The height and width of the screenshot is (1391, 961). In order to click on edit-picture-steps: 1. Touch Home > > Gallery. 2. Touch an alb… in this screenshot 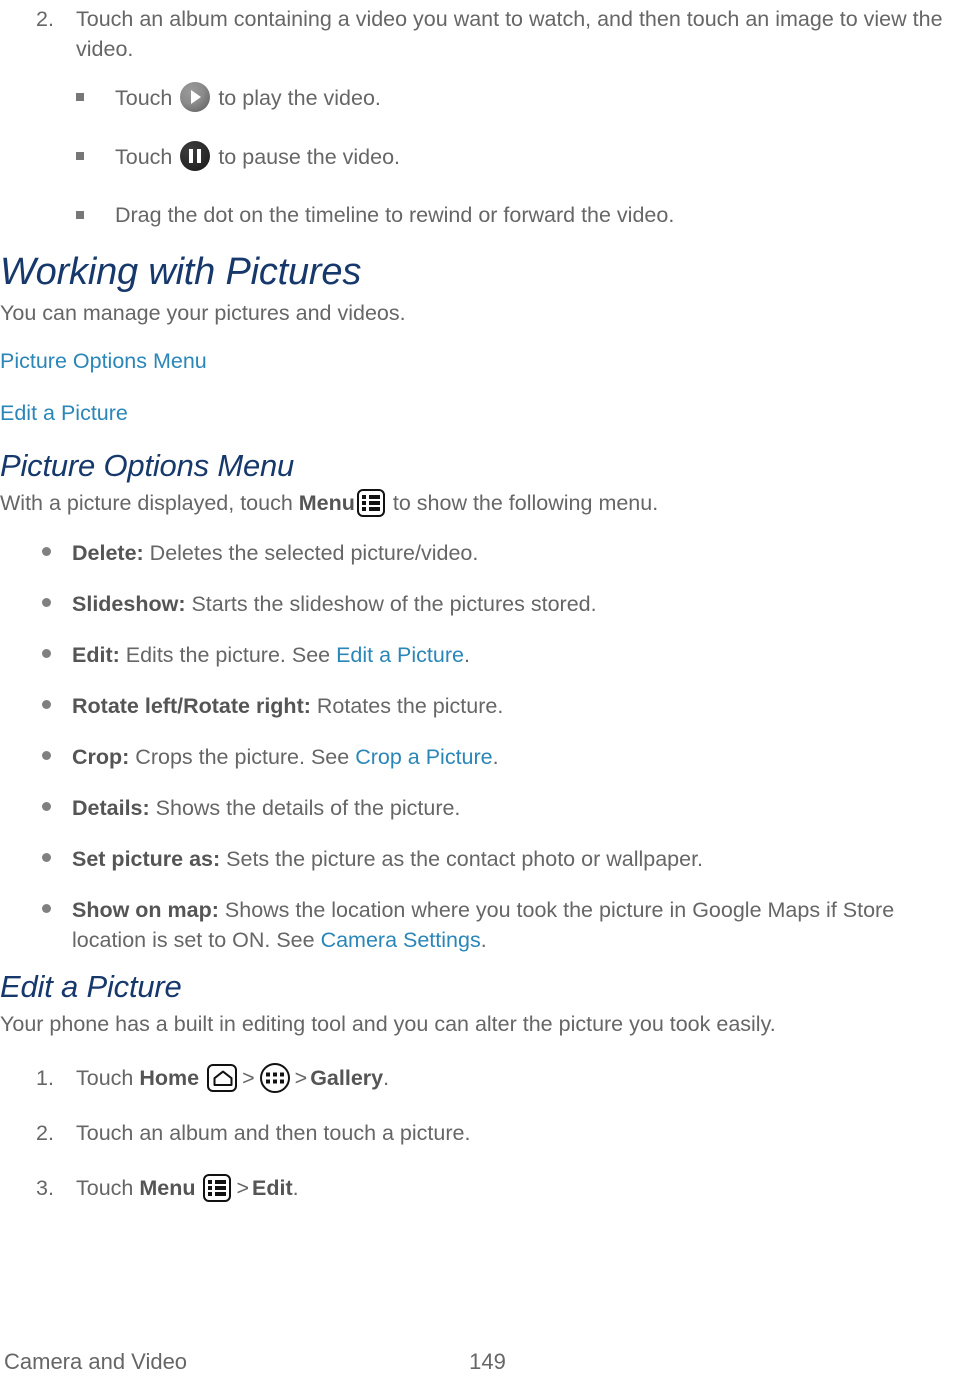, I will do `click(480, 1133)`.